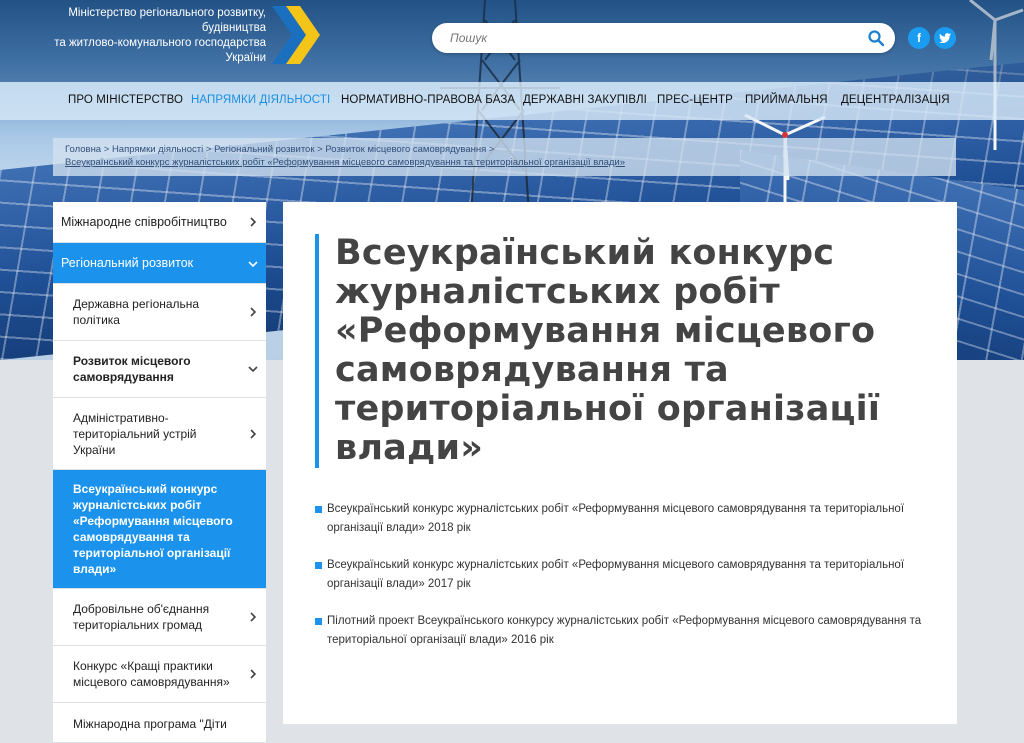 Image resolution: width=1024 pixels, height=743 pixels. Describe the element at coordinates (260, 100) in the screenshot. I see `nav-item-activities: НАПРЯМКИ ДІЯЛЬНОСТІ` at that location.